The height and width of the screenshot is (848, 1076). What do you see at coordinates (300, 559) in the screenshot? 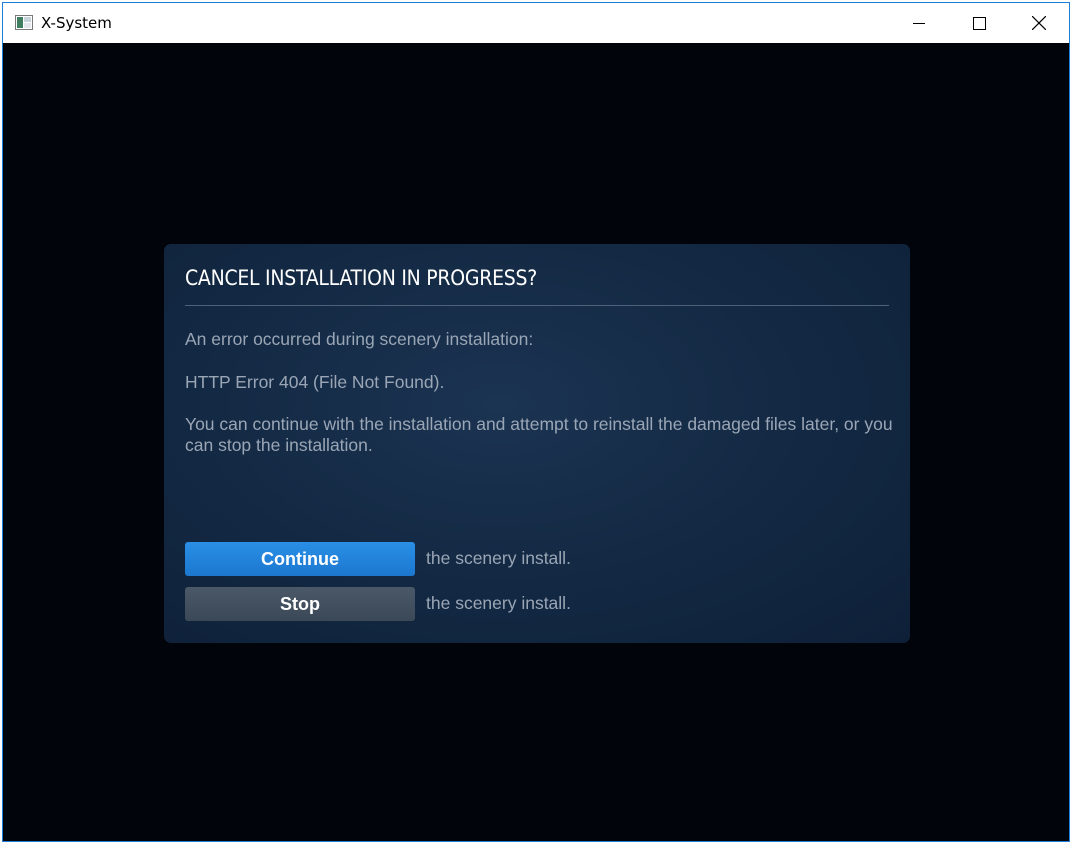
I see `continue-button: Continue` at bounding box center [300, 559].